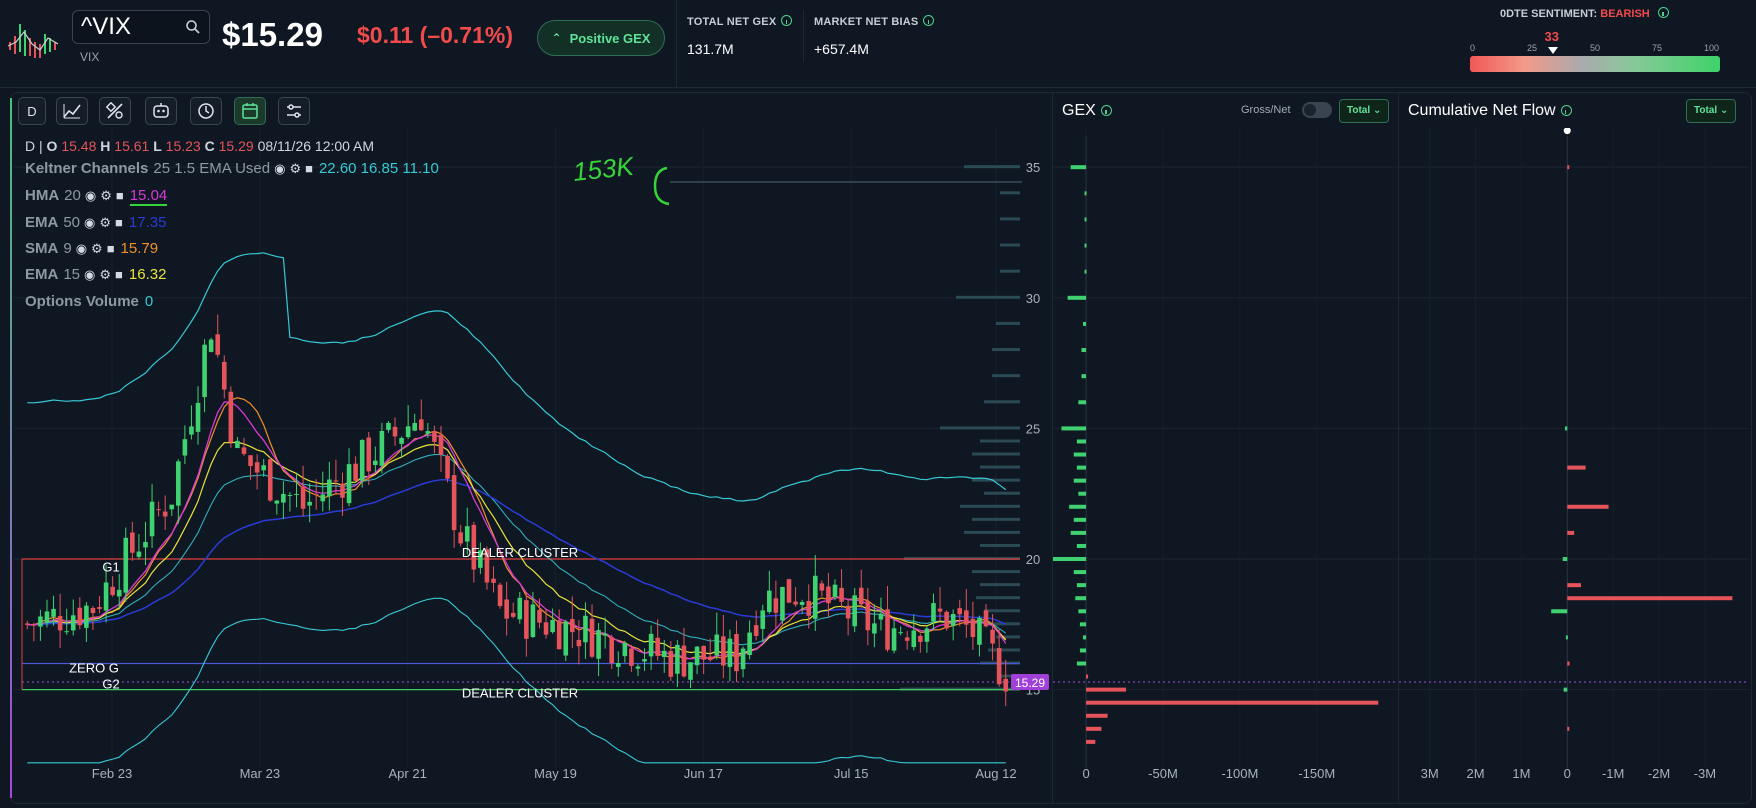 The height and width of the screenshot is (808, 1756). I want to click on drawing-tools-icon, so click(114, 110).